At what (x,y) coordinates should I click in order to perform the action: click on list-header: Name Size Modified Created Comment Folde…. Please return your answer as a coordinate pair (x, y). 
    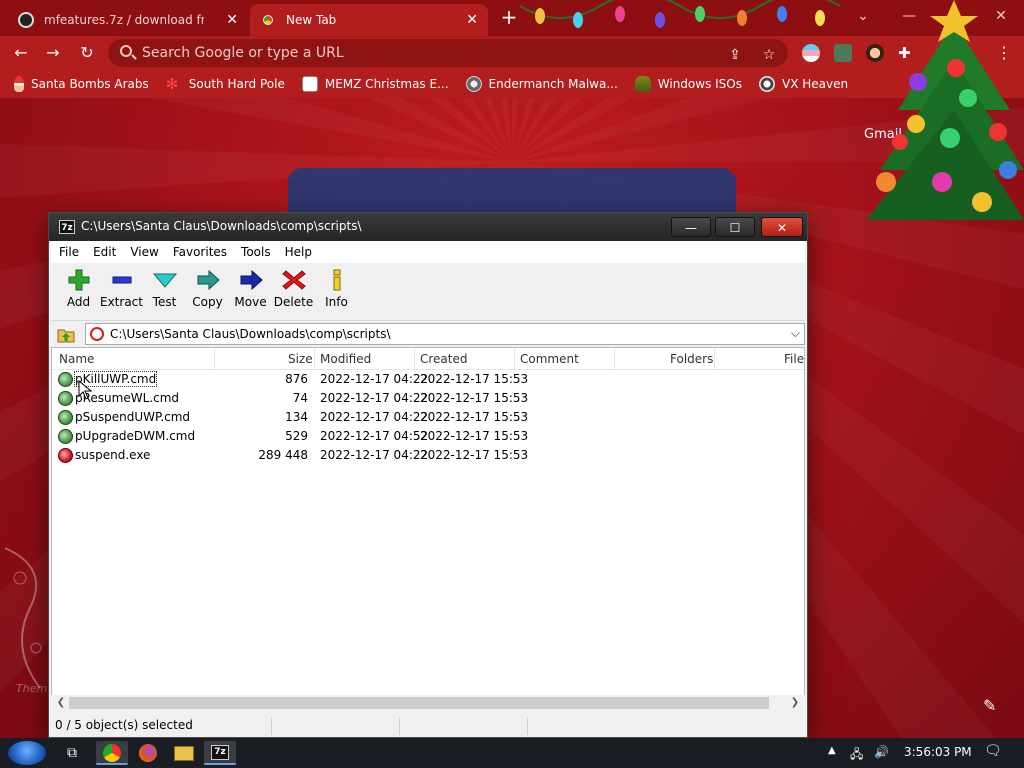
    Looking at the image, I should click on (428, 359).